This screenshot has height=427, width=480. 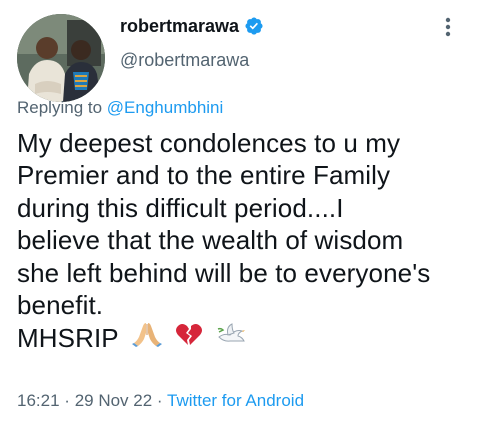 What do you see at coordinates (448, 27) in the screenshot?
I see `more-options-icon` at bounding box center [448, 27].